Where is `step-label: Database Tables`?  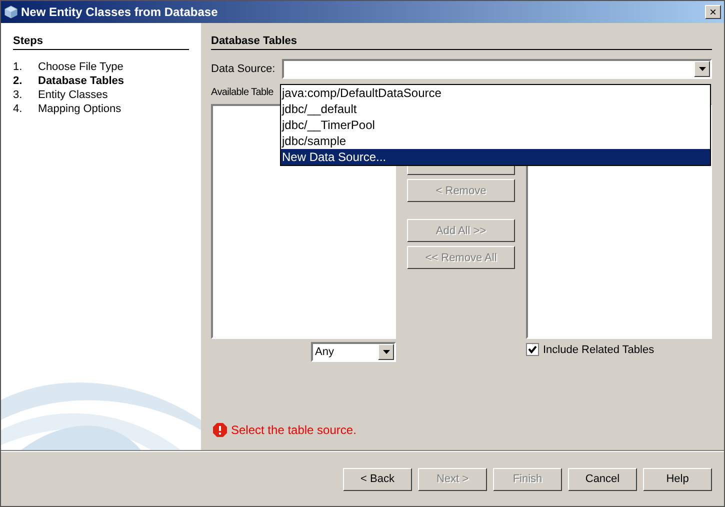
step-label: Database Tables is located at coordinates (81, 81).